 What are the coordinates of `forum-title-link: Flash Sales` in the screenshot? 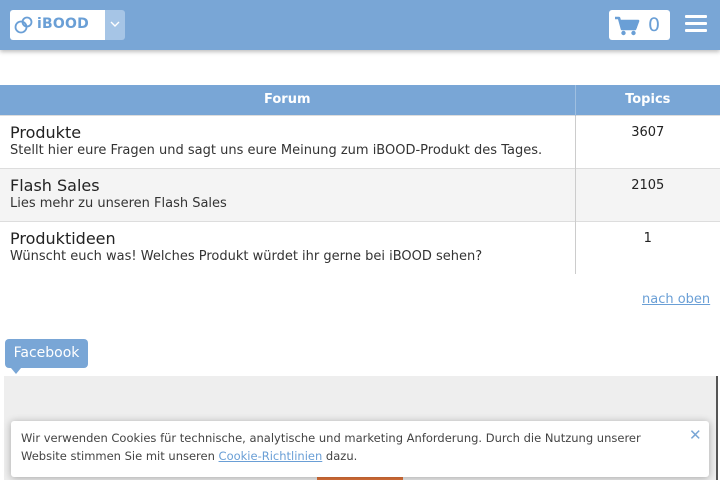 It's located at (287, 185).